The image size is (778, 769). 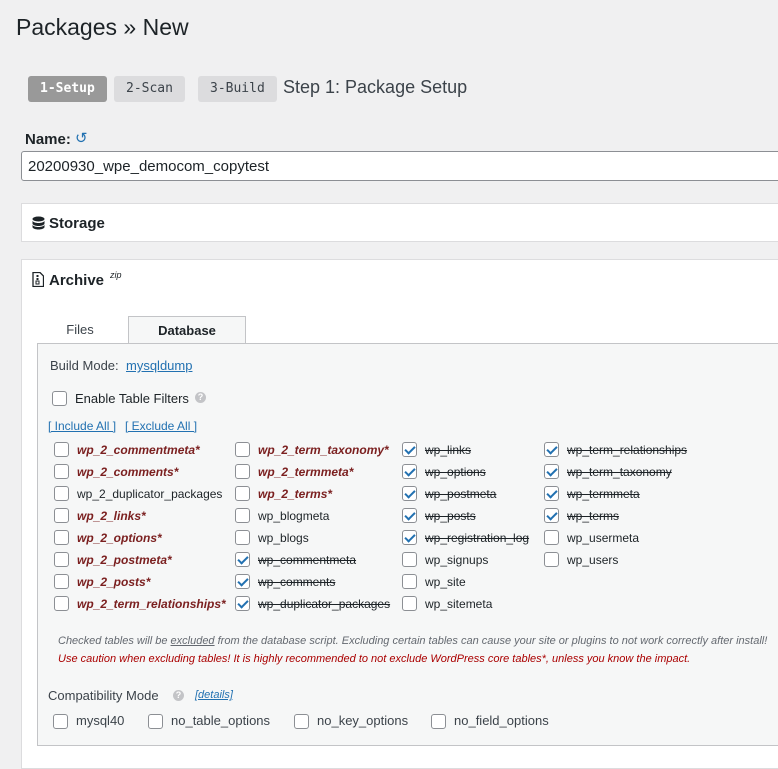 I want to click on table-name-label: wp_2_links*, so click(x=111, y=516).